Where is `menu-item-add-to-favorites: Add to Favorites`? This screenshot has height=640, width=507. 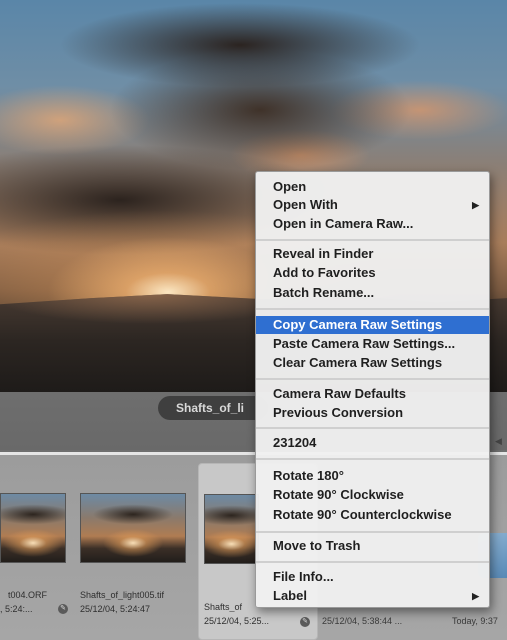
menu-item-add-to-favorites: Add to Favorites is located at coordinates (372, 273).